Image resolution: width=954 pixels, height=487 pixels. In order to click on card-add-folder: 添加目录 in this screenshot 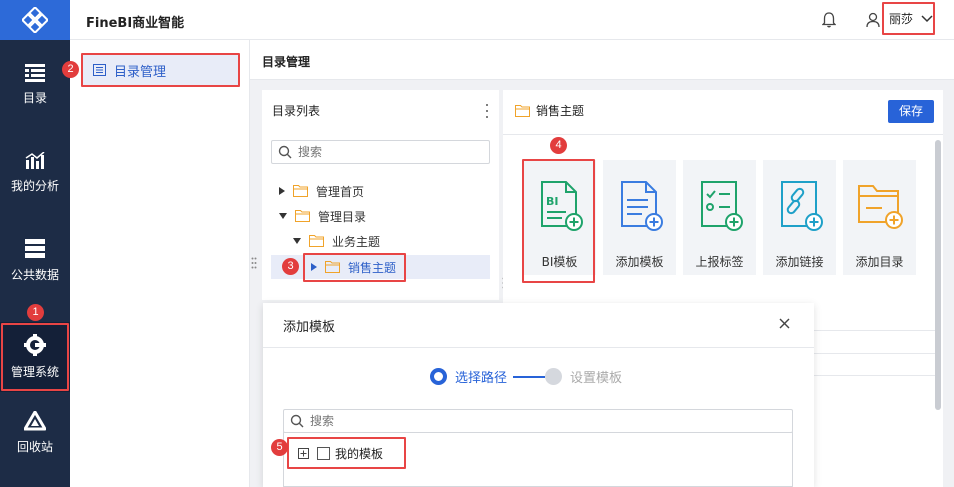, I will do `click(879, 217)`.